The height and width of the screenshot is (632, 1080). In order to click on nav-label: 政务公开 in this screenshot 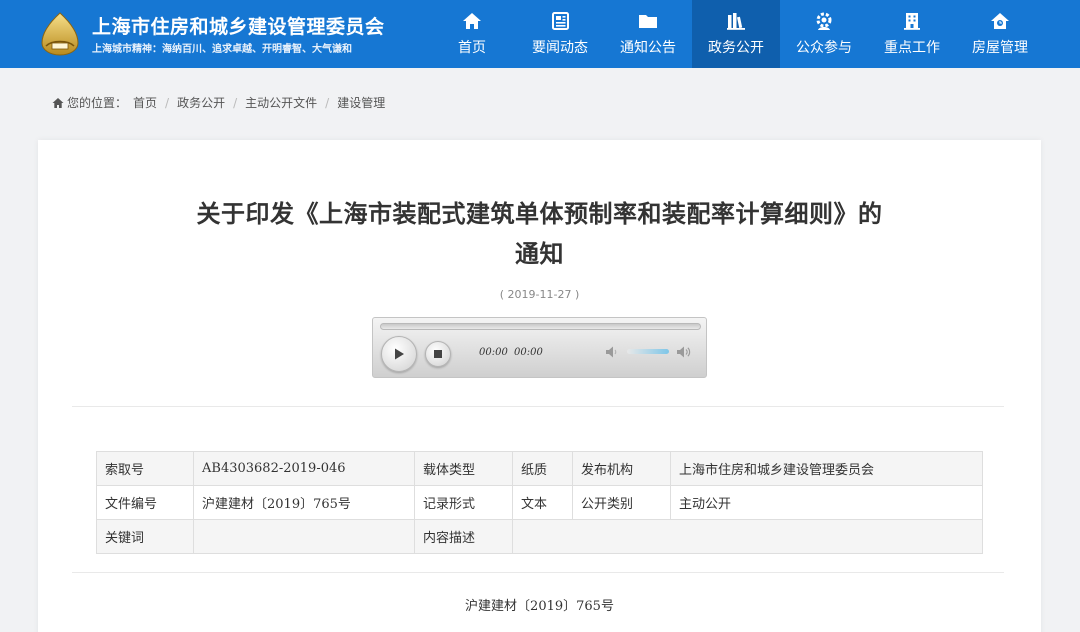, I will do `click(736, 48)`.